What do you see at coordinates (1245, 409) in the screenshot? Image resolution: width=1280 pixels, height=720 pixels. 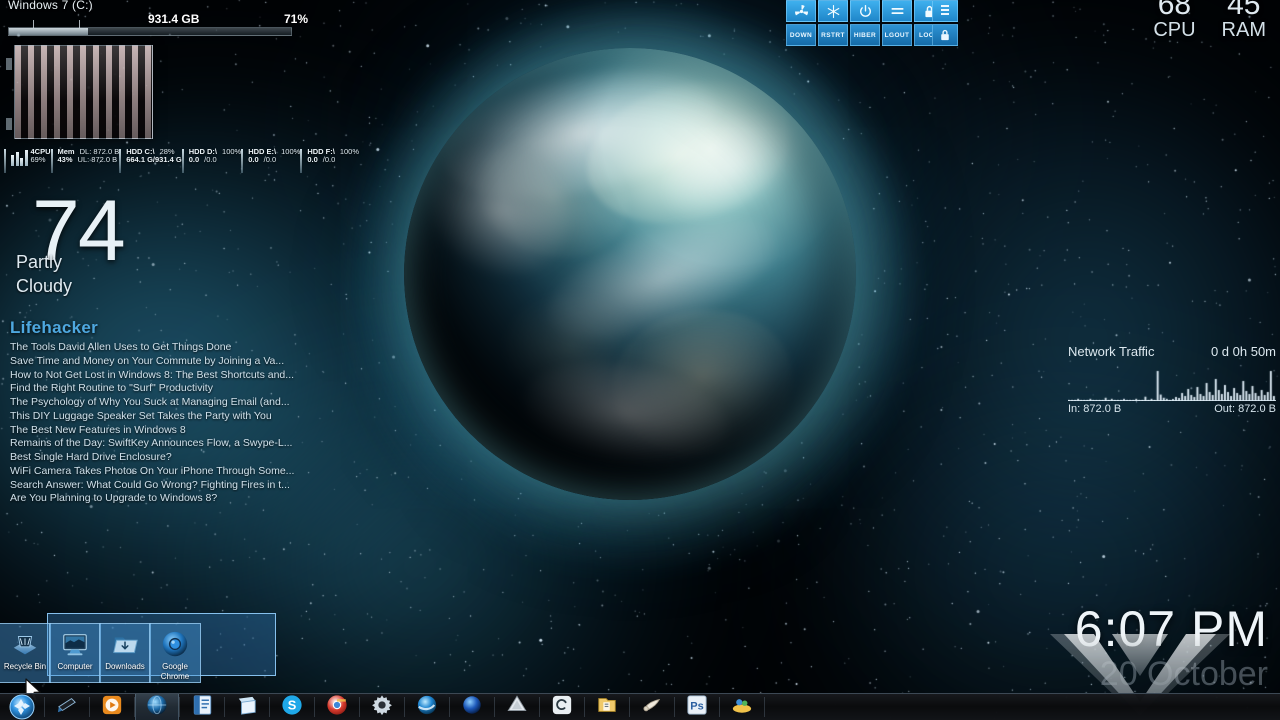 I see `network-out-label: Out: 872.0 B` at bounding box center [1245, 409].